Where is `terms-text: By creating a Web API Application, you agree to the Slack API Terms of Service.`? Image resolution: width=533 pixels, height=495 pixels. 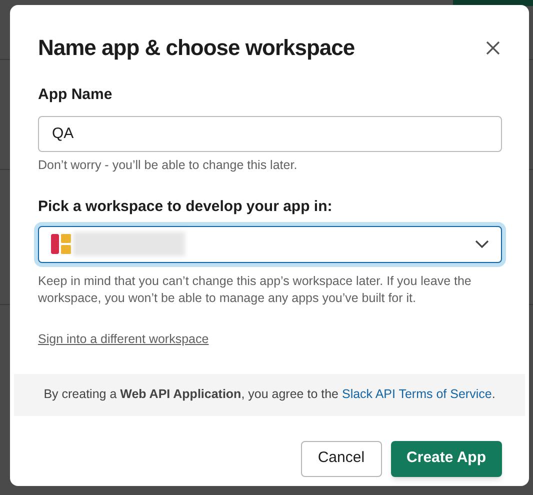 terms-text: By creating a Web API Application, you agree to the Slack API Terms of Service. is located at coordinates (270, 395).